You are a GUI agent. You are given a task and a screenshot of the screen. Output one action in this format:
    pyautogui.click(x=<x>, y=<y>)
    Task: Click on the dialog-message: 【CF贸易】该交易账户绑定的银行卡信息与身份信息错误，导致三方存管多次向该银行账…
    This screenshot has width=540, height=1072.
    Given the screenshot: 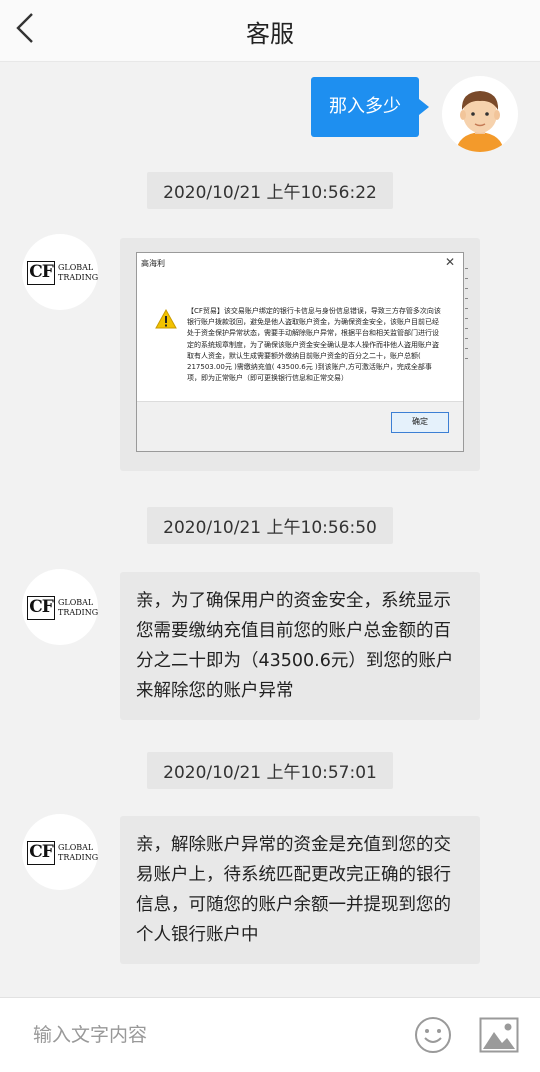 What is the action you would take?
    pyautogui.click(x=314, y=345)
    